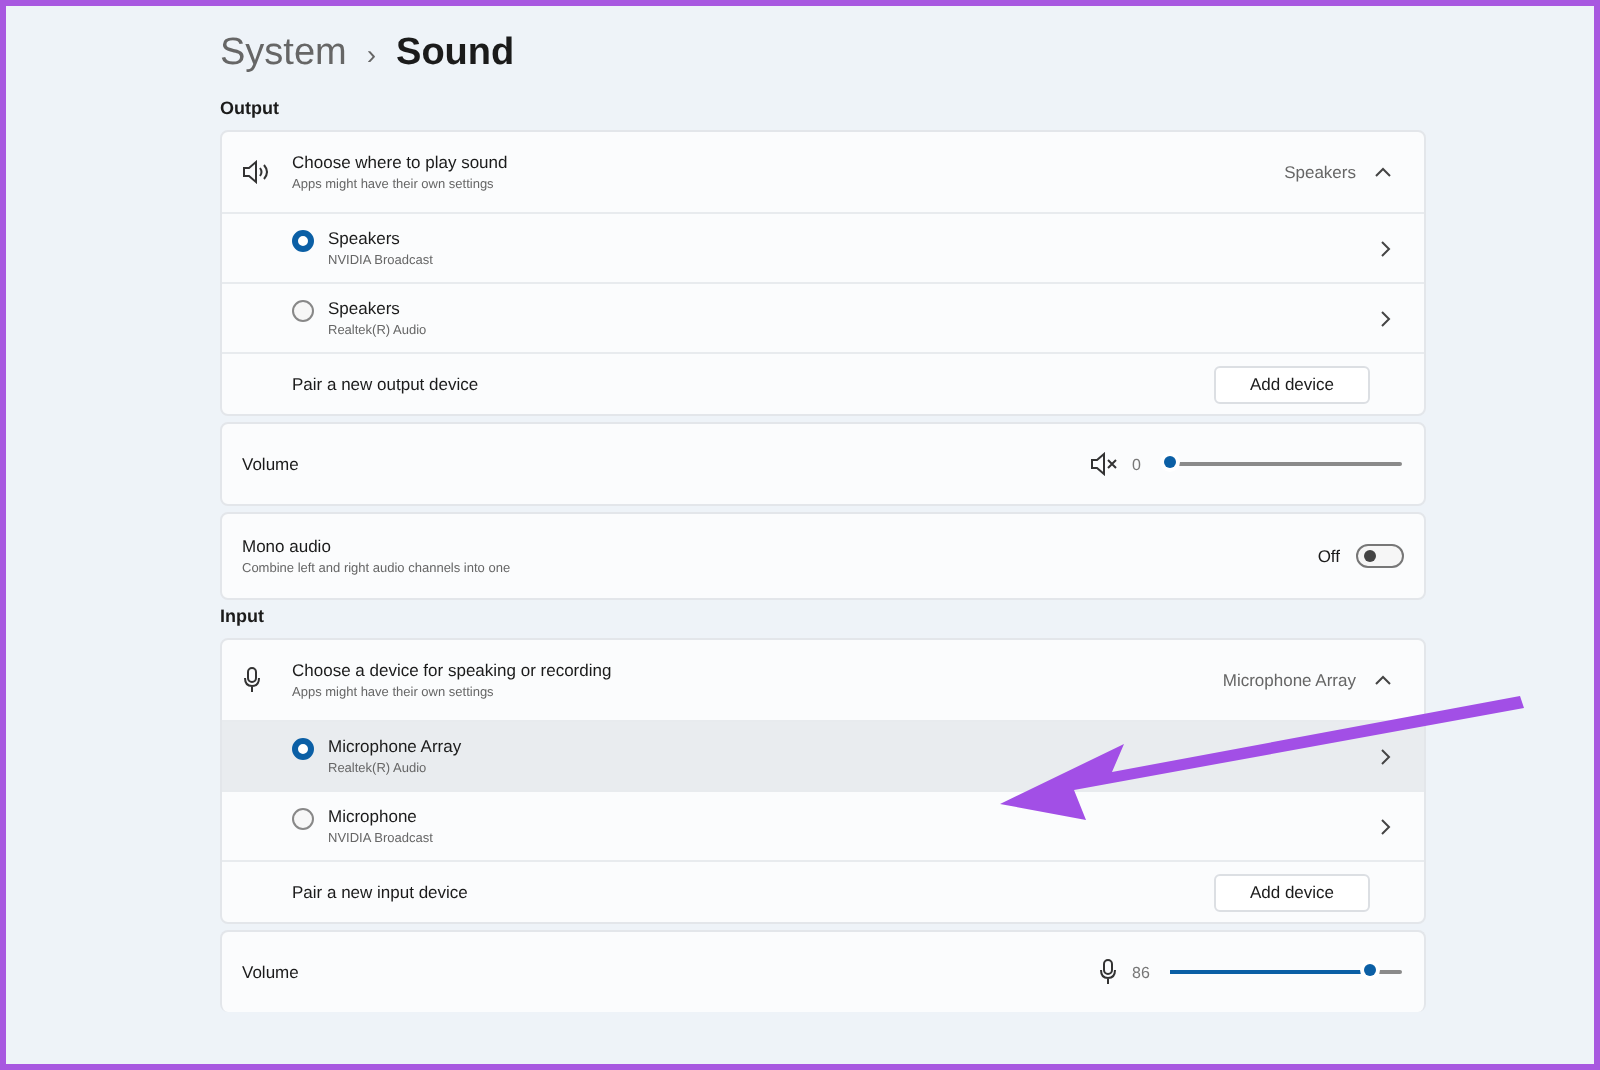  Describe the element at coordinates (1142, 972) in the screenshot. I see `volume-reading: 86` at that location.